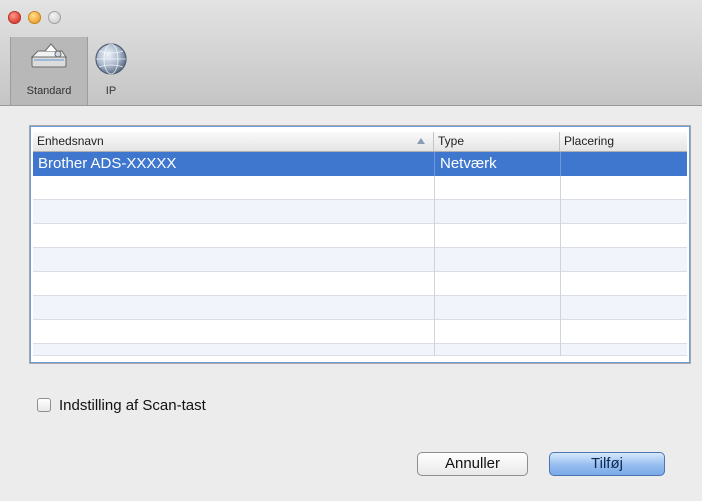 The image size is (702, 501). I want to click on column-header-type: Type, so click(497, 141).